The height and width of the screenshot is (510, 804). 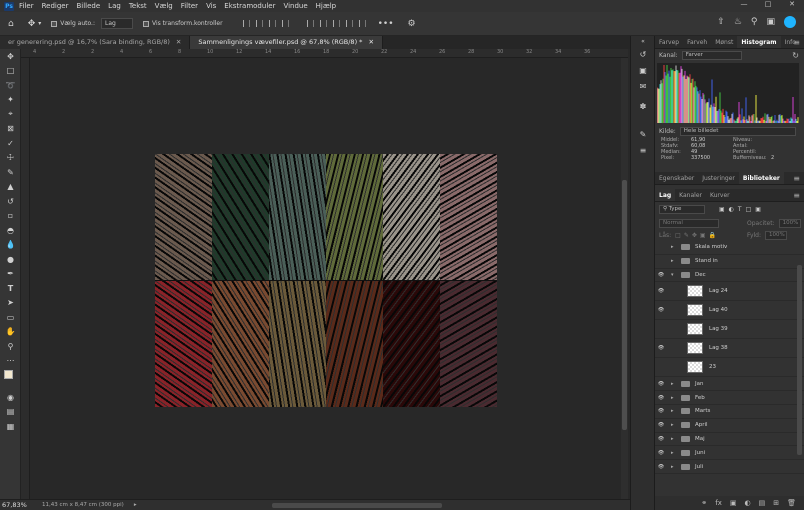 What do you see at coordinates (768, 4) in the screenshot?
I see `maximize-icon: □` at bounding box center [768, 4].